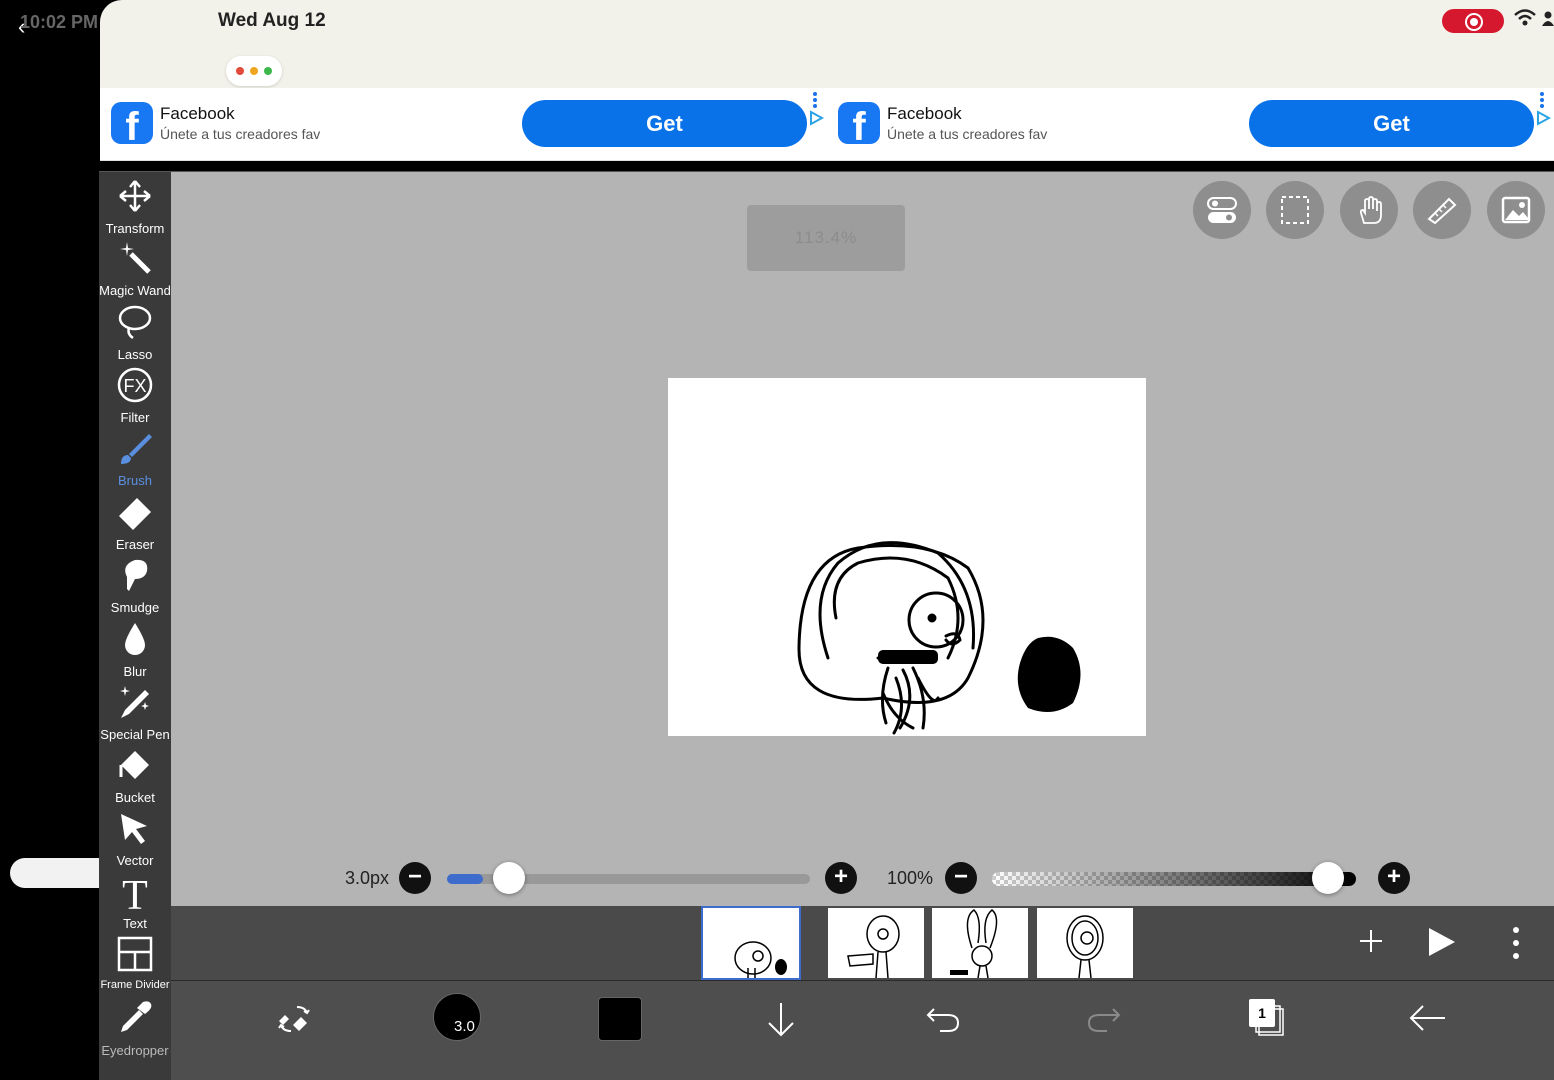  I want to click on selection-icon, so click(1295, 210).